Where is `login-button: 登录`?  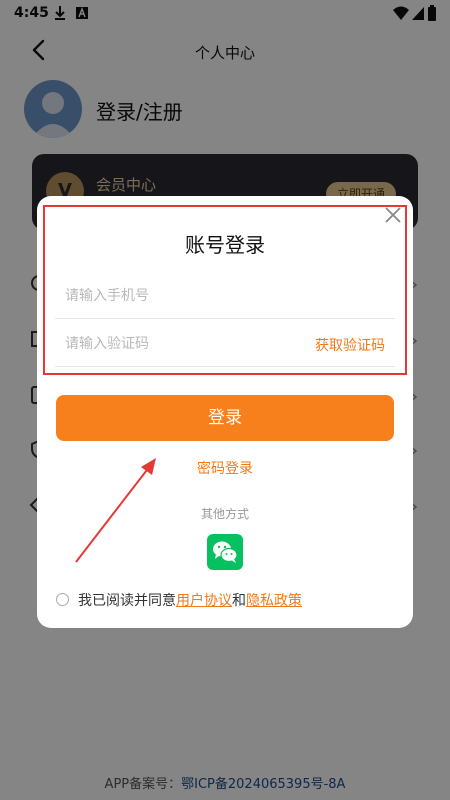 login-button: 登录 is located at coordinates (225, 418).